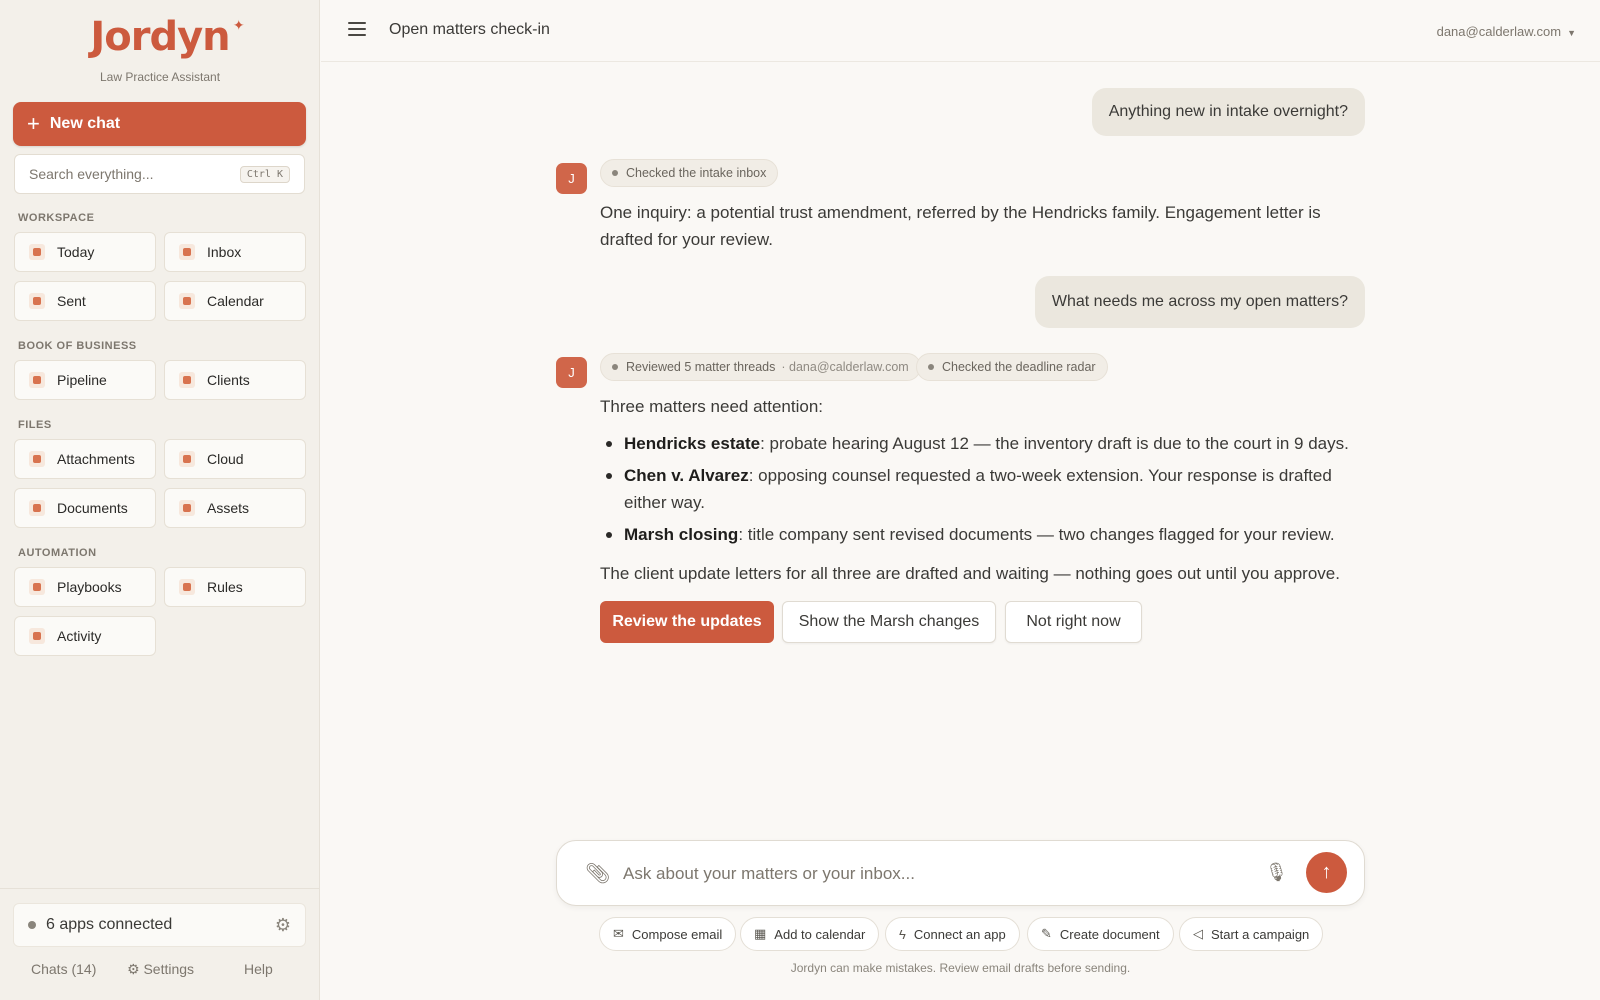 The image size is (1600, 1000). I want to click on apps-connected-panel: 6 apps connected ⚙, so click(159, 925).